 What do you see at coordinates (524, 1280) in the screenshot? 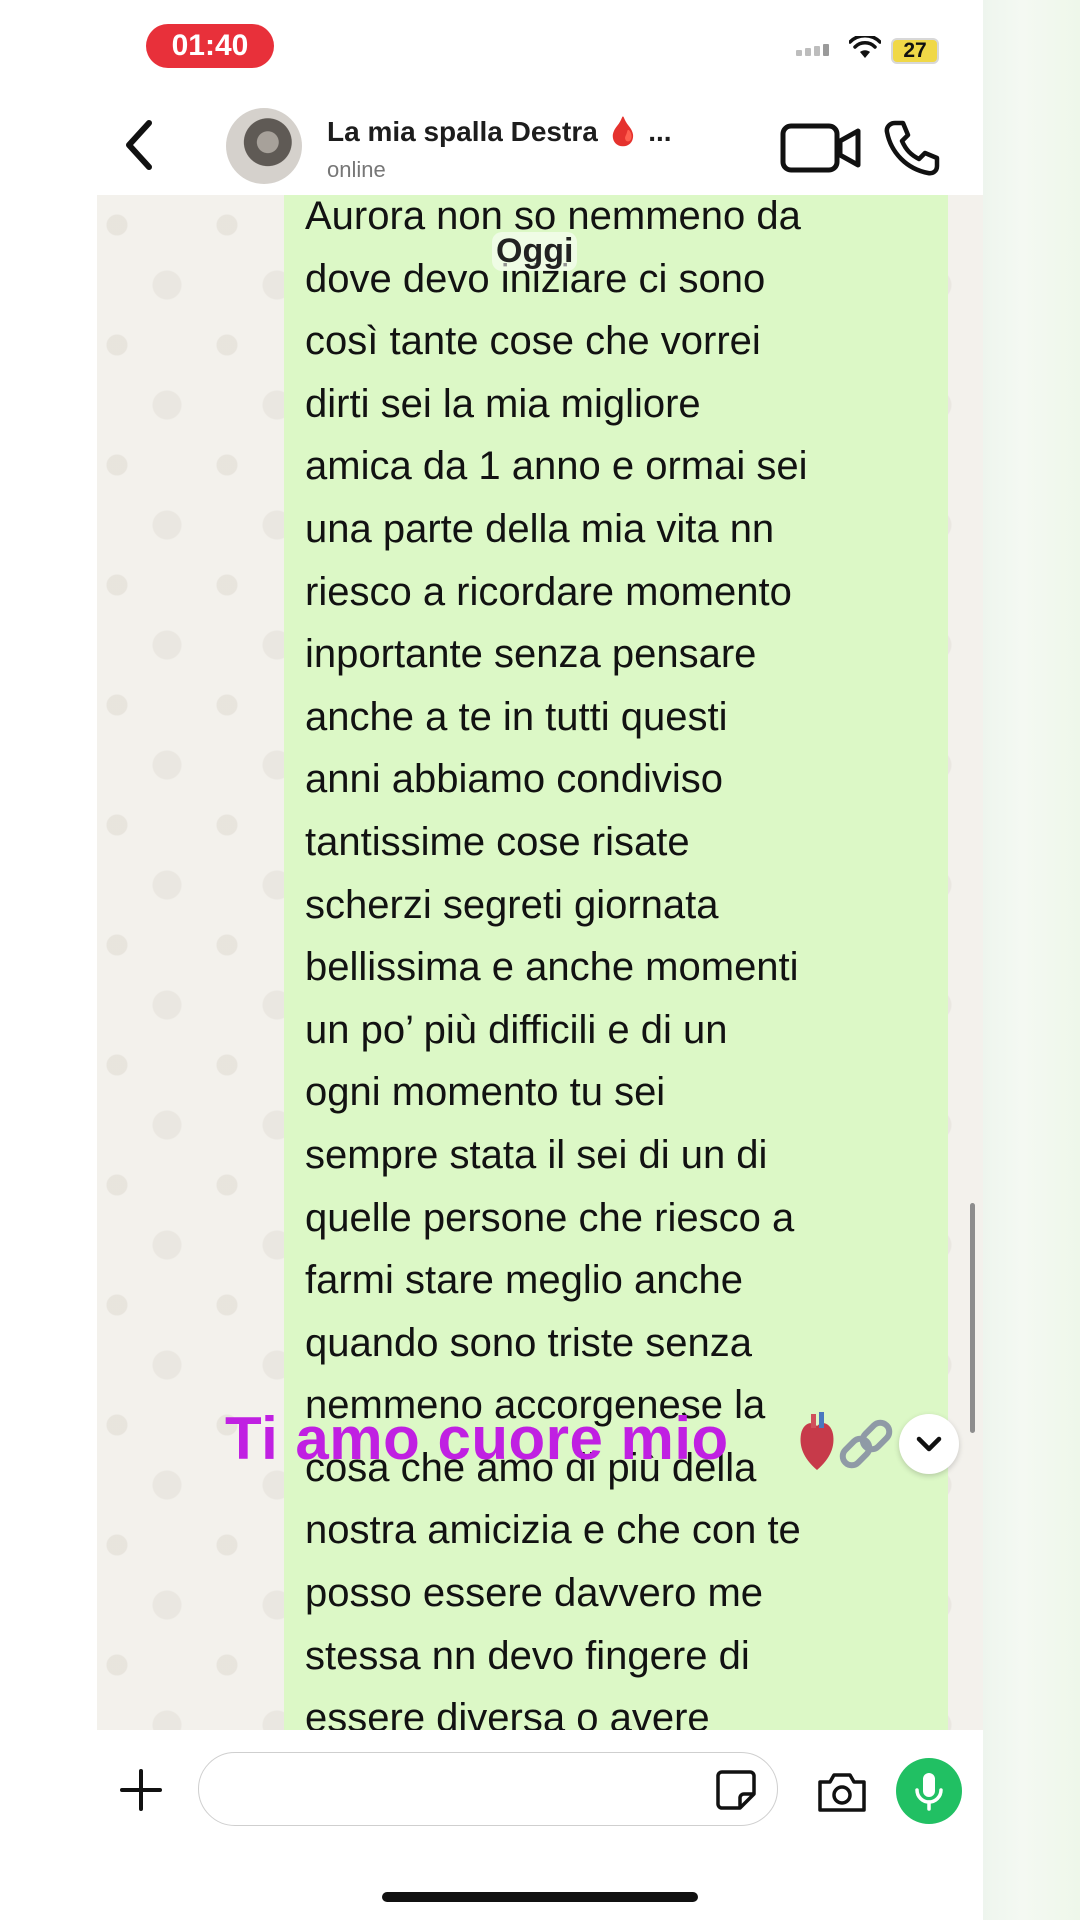
I see `message-line: farmi stare meglio anche` at bounding box center [524, 1280].